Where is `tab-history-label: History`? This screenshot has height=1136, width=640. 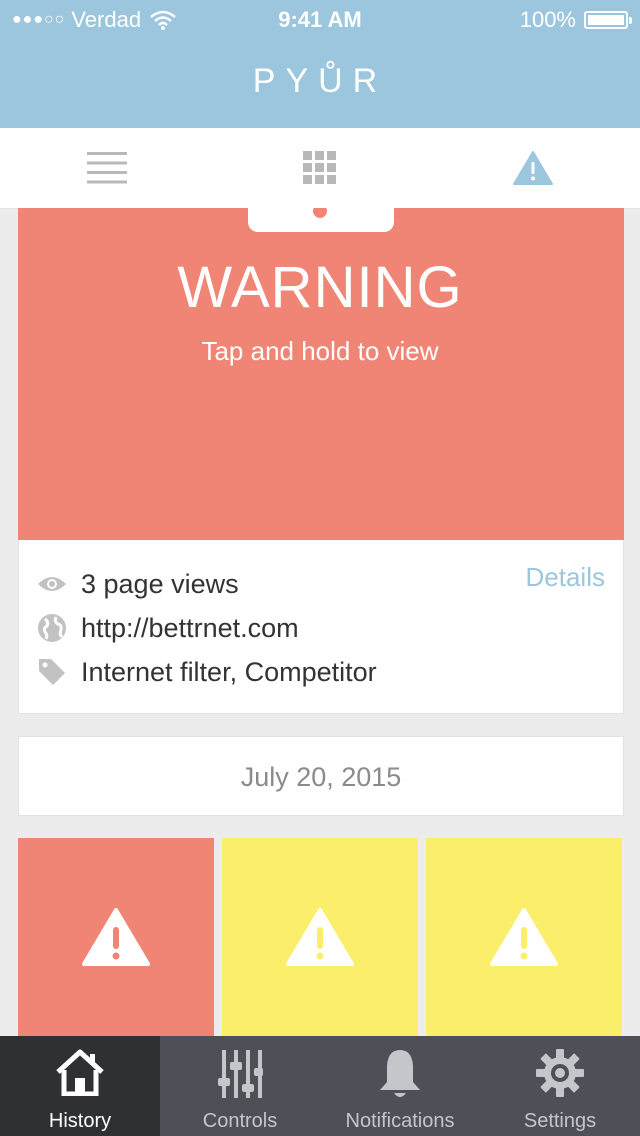
tab-history-label: History is located at coordinates (80, 1121).